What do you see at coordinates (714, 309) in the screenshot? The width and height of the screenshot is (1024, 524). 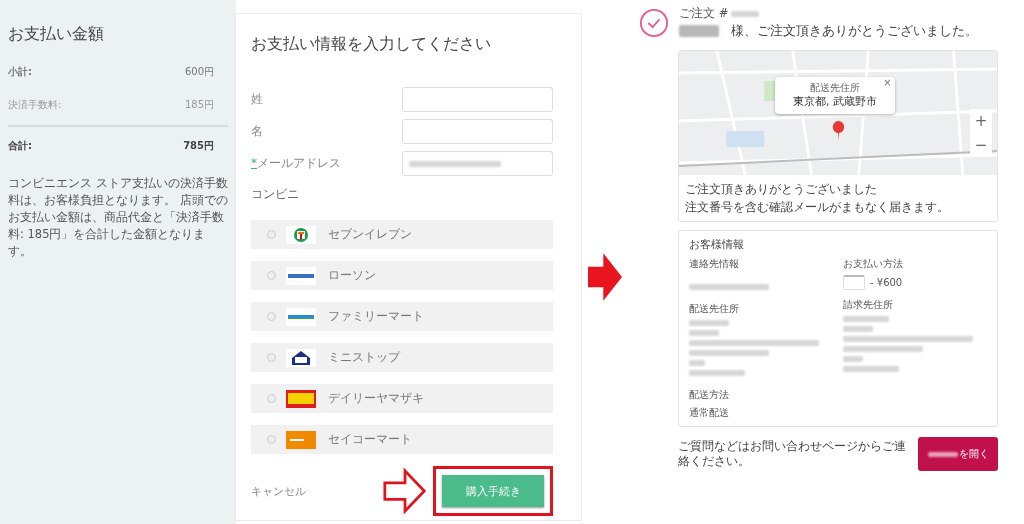 I see `shipping-label: 配送先住所` at bounding box center [714, 309].